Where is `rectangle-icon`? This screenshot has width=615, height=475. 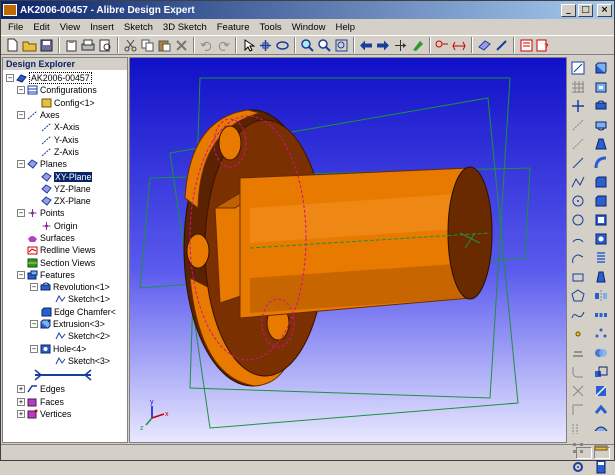 rectangle-icon is located at coordinates (578, 276).